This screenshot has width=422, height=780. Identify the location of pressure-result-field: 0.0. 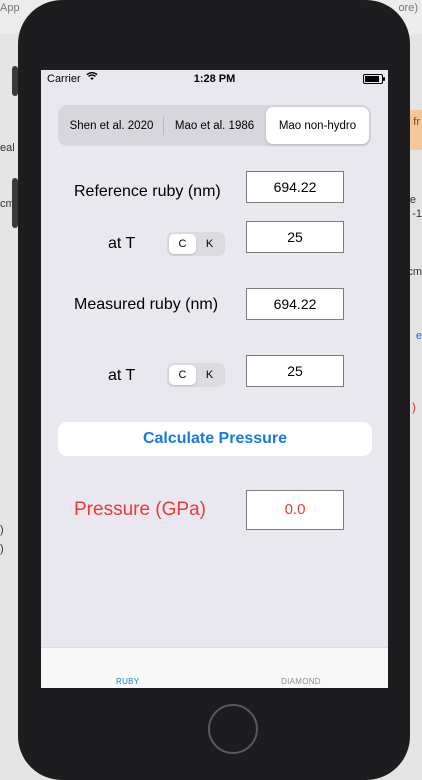
(295, 510).